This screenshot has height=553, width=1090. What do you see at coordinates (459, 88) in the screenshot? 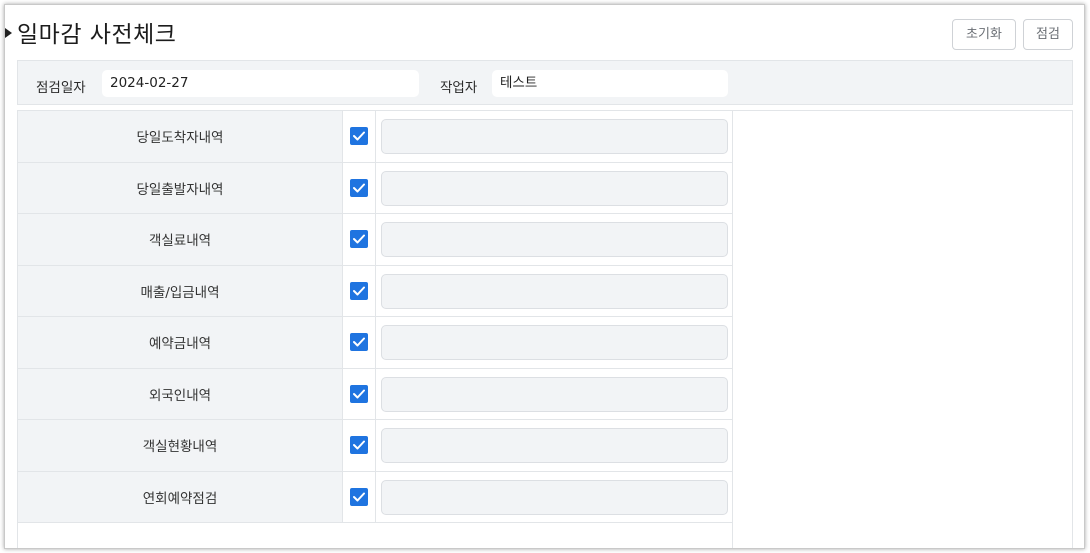
I see `worker-label: 작업자` at bounding box center [459, 88].